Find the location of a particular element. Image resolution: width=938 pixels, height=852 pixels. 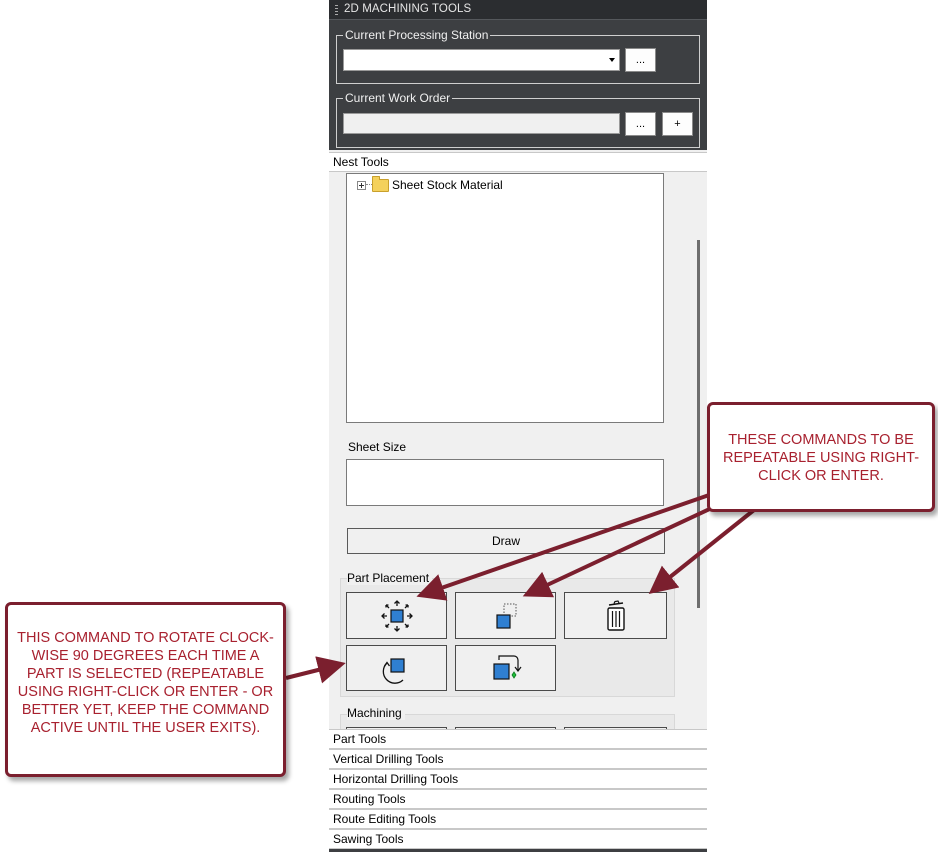

arrow-to-rotate-button is located at coordinates (315, 670).